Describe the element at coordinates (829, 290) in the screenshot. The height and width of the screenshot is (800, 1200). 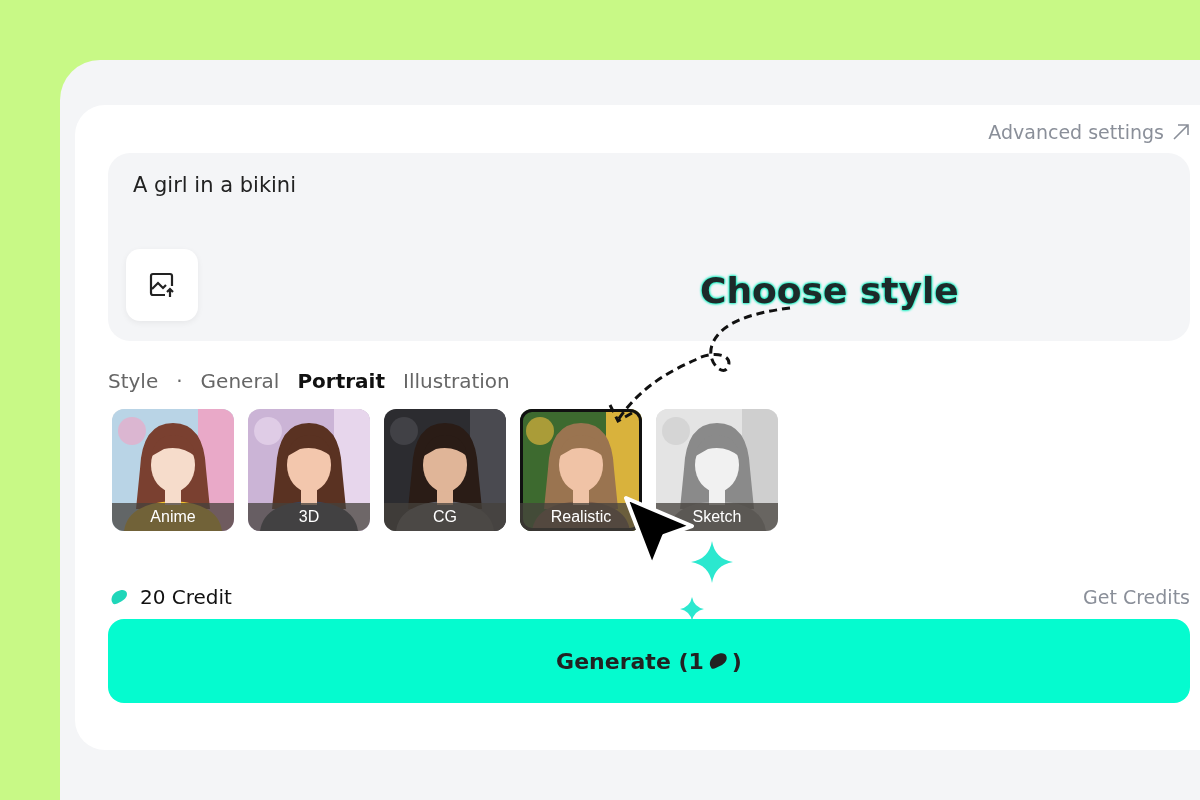
I see `annotation-text: Choose style` at that location.